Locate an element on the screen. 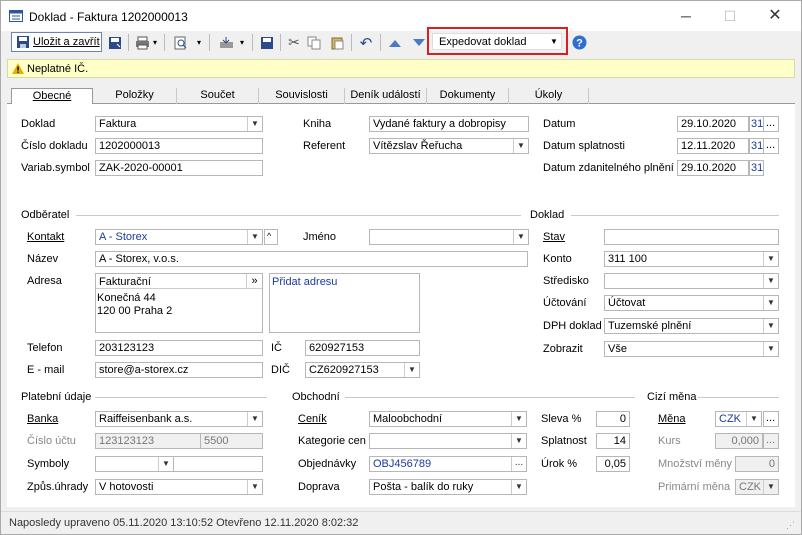 This screenshot has height=535, width=802. field-label: Množství měny is located at coordinates (695, 464).